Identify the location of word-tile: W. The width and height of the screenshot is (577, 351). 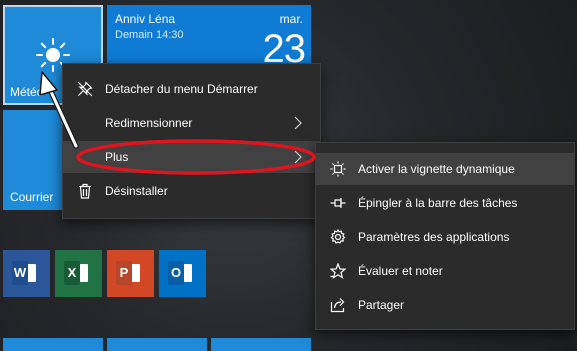
(26, 273).